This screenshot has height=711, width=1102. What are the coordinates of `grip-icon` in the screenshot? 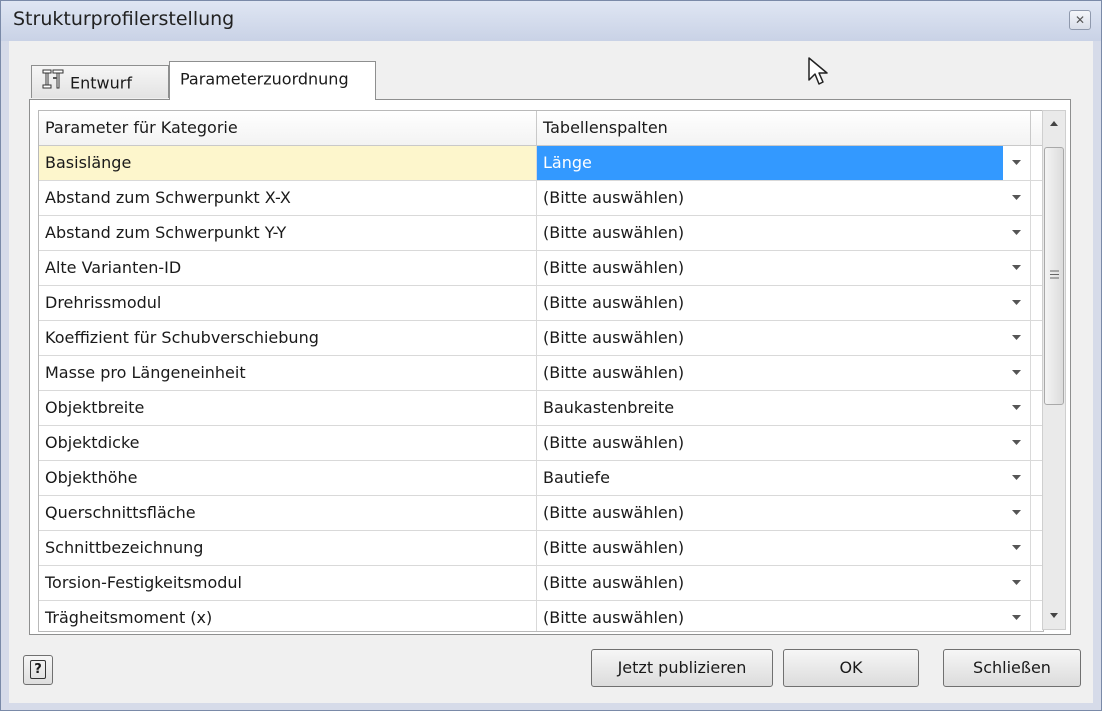 It's located at (1054, 274).